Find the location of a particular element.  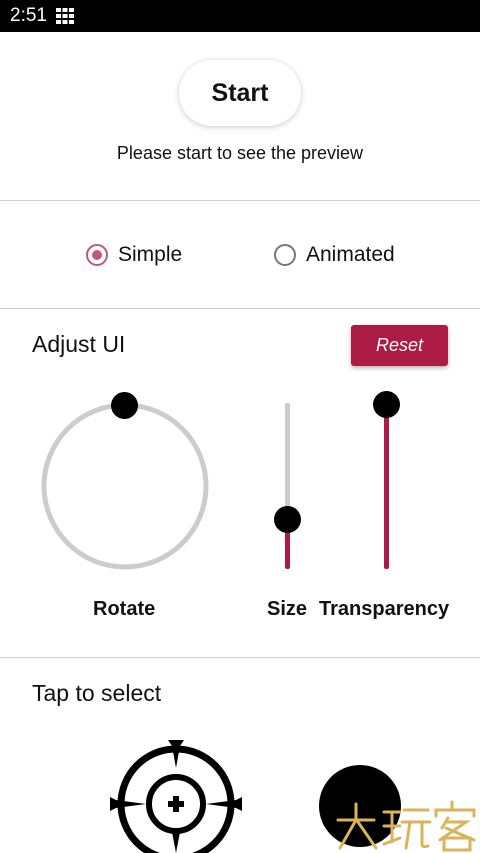

size-slider-knob is located at coordinates (287, 519).